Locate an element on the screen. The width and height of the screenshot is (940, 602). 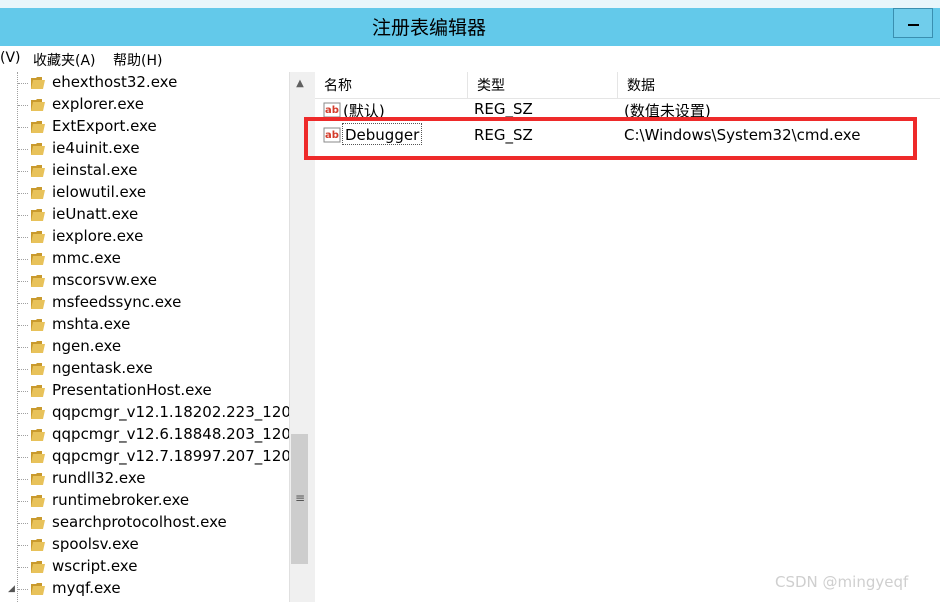
tree-item-label: iexplore.exe is located at coordinates (98, 236).